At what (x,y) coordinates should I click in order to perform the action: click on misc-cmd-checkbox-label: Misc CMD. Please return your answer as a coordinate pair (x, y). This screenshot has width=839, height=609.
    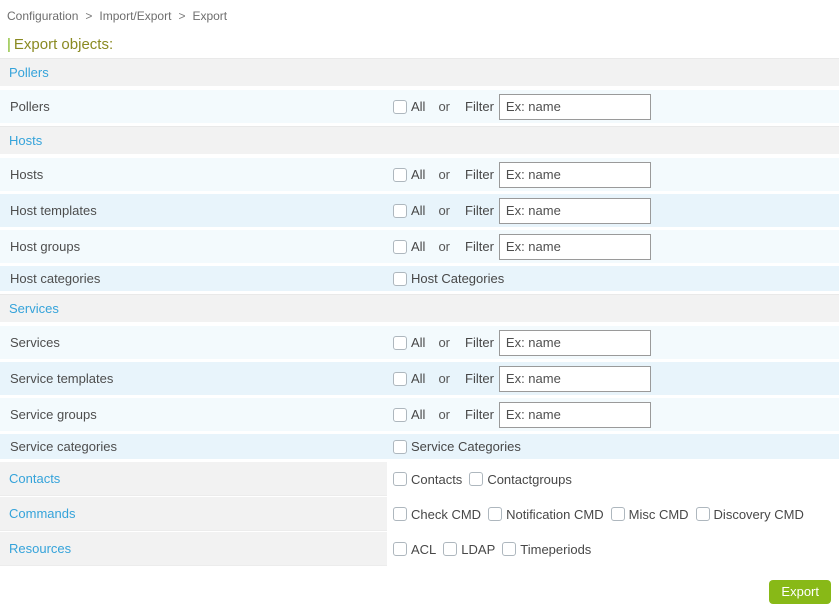
    Looking at the image, I should click on (658, 514).